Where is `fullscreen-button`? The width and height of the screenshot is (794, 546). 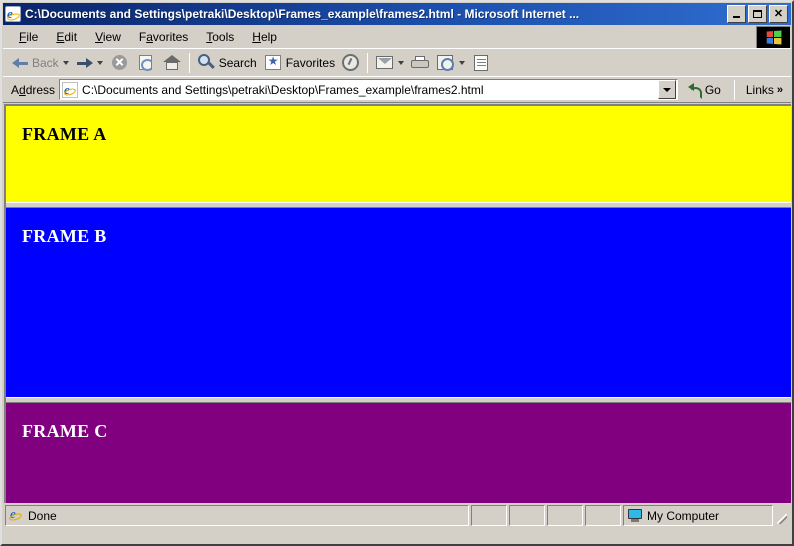 fullscreen-button is located at coordinates (445, 63).